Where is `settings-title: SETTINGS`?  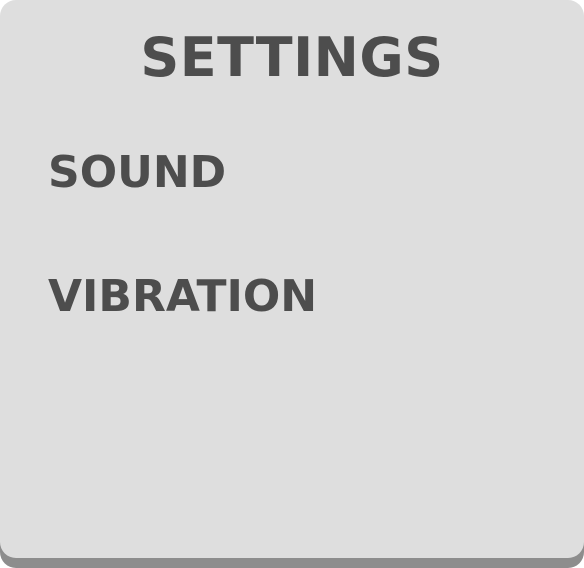
settings-title: SETTINGS is located at coordinates (292, 57).